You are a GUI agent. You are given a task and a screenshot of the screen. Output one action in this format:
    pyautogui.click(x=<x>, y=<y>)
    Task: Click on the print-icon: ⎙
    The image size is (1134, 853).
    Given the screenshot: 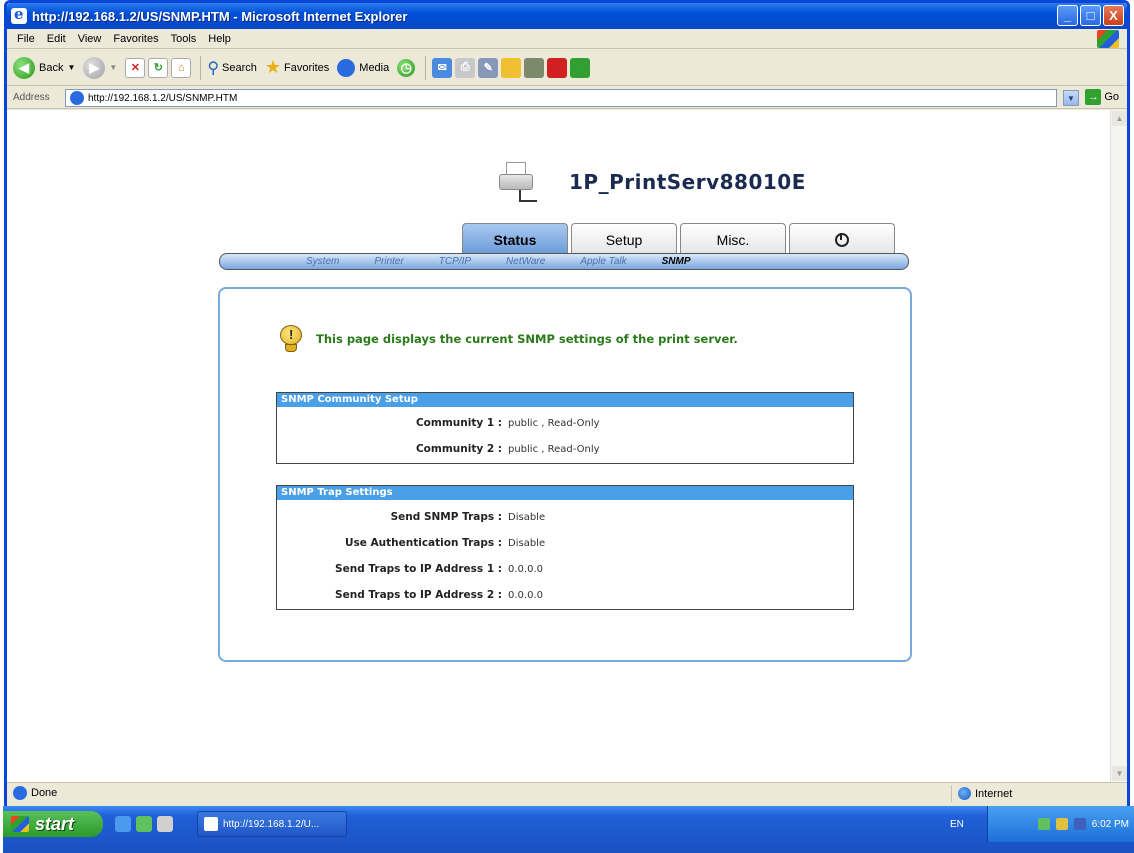 What is the action you would take?
    pyautogui.click(x=465, y=67)
    